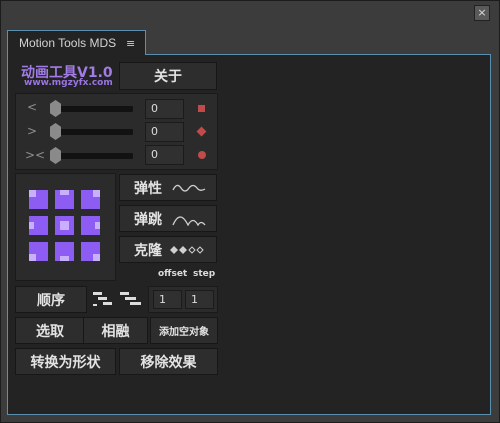  Describe the element at coordinates (189, 188) in the screenshot. I see `wave-icon` at that location.